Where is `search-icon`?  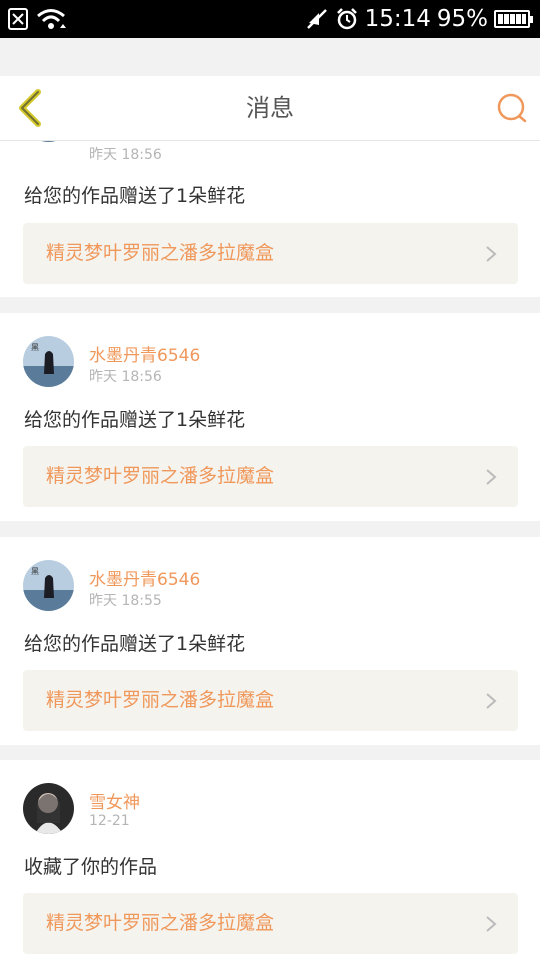
search-icon is located at coordinates (512, 108).